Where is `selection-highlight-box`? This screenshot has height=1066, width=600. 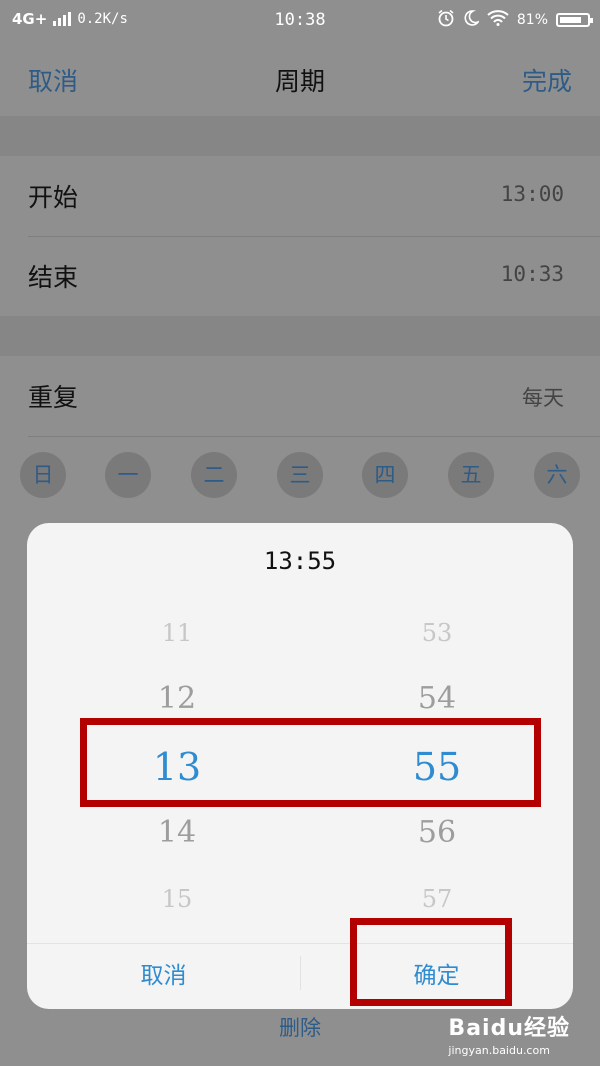
selection-highlight-box is located at coordinates (310, 762).